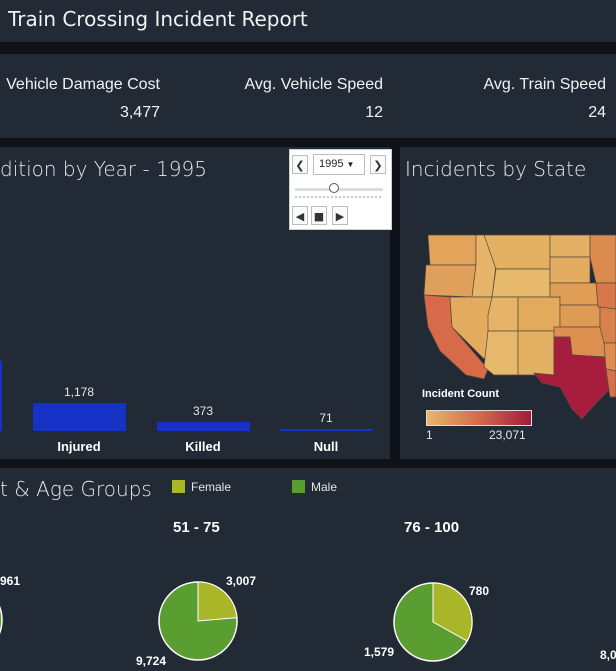 The width and height of the screenshot is (616, 671). I want to click on kpi-avg-vehicle-speed: Avg. Vehicle Speed 12, so click(314, 99).